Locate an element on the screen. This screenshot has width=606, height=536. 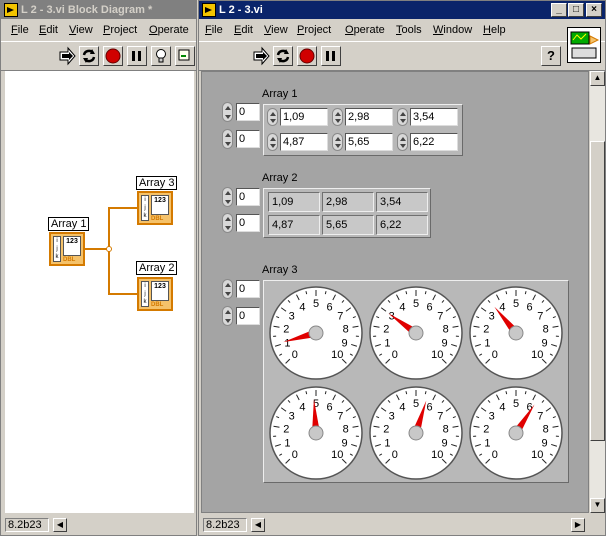
array2-row-index: 0 is located at coordinates (242, 197).